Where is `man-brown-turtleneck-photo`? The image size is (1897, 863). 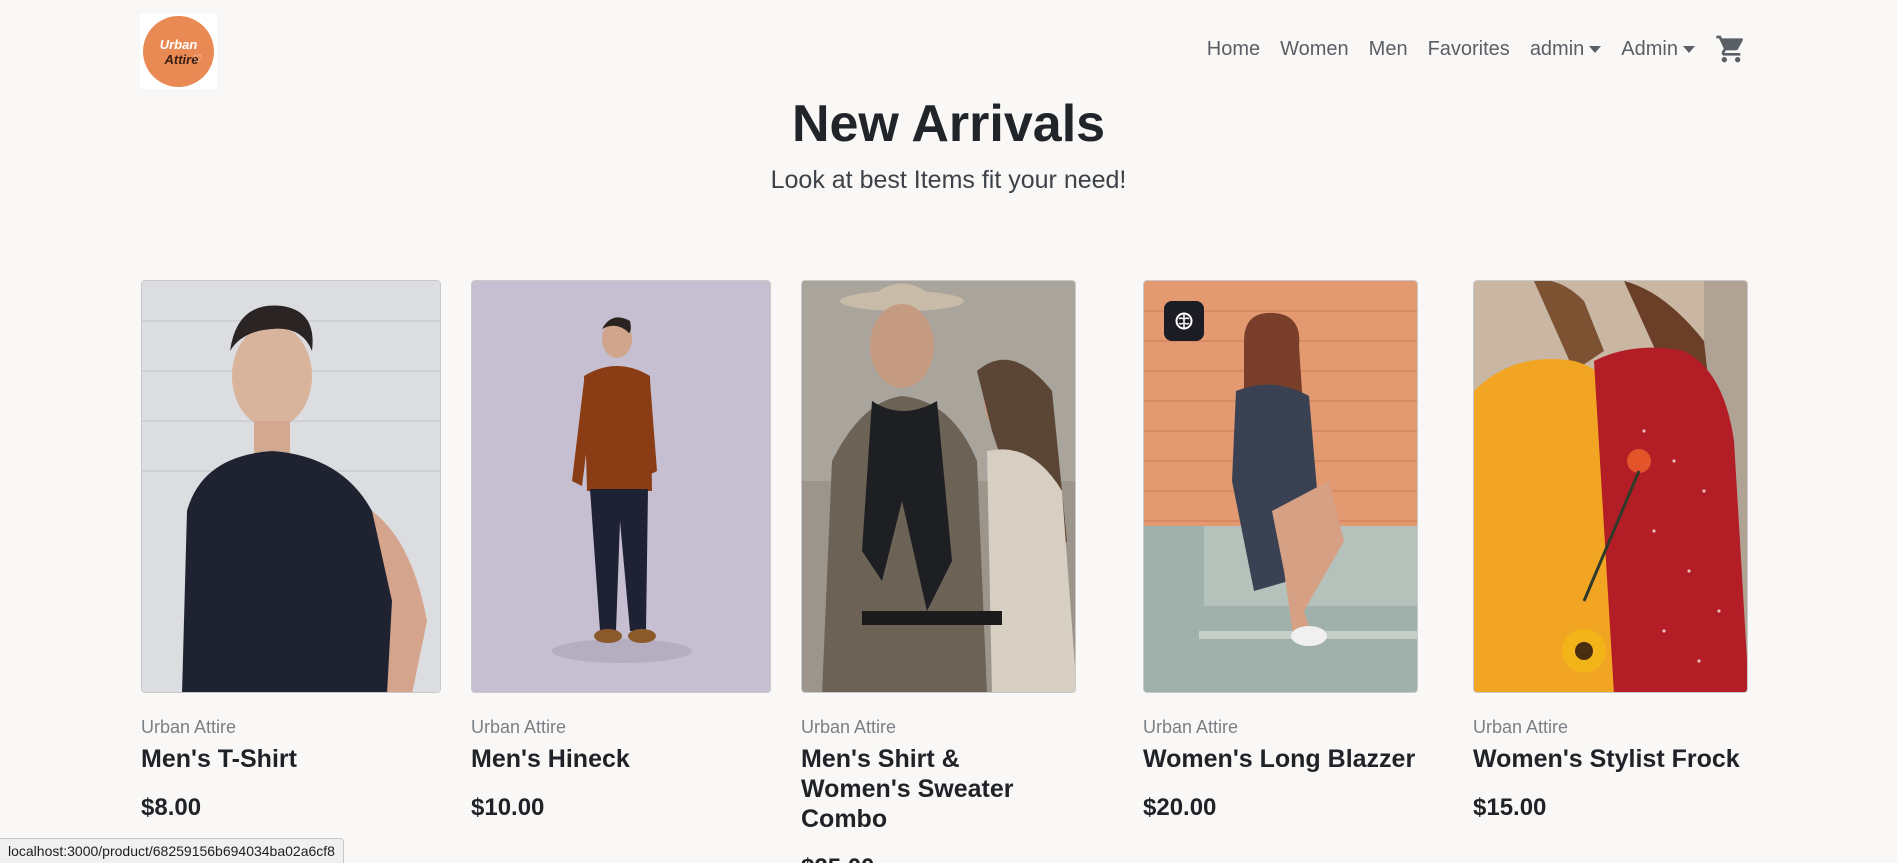
man-brown-turtleneck-photo is located at coordinates (621, 486).